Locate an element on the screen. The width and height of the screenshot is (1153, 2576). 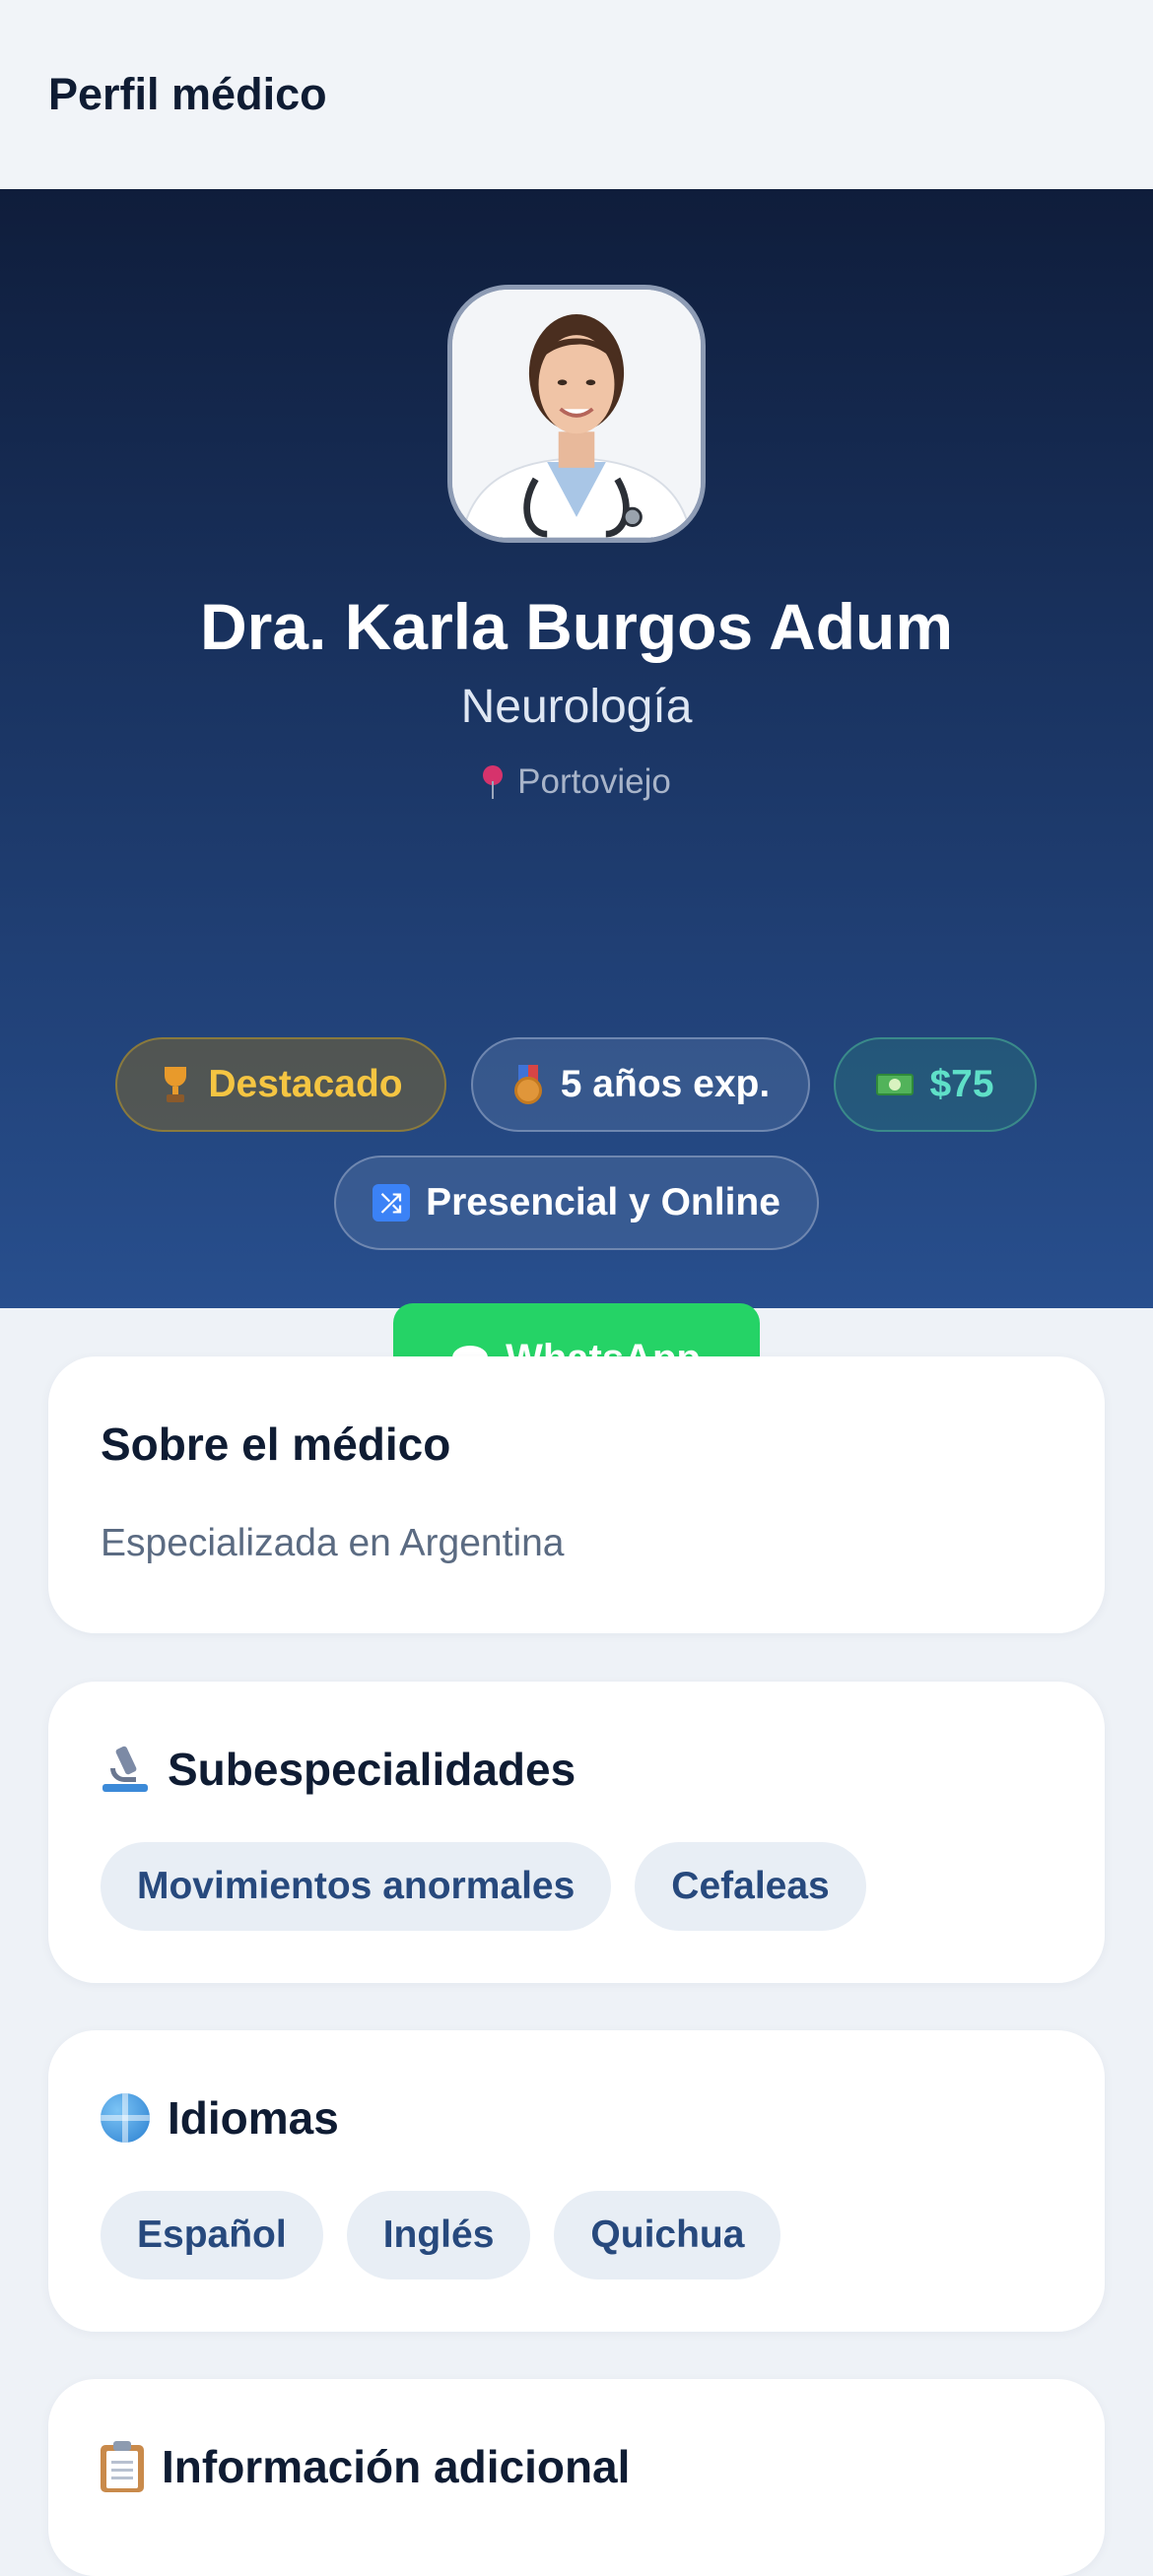
languages-list: Español Inglés Quichua is located at coordinates (441, 2235).